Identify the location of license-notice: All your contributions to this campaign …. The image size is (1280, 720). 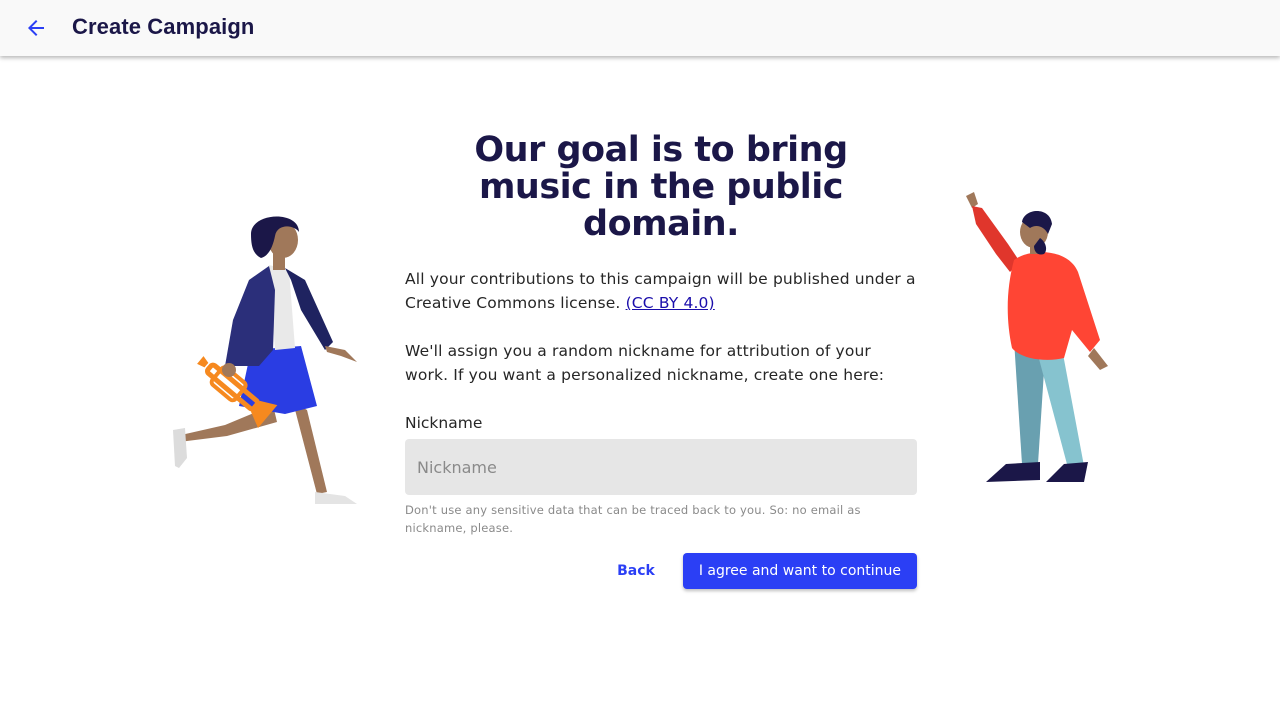
(661, 291).